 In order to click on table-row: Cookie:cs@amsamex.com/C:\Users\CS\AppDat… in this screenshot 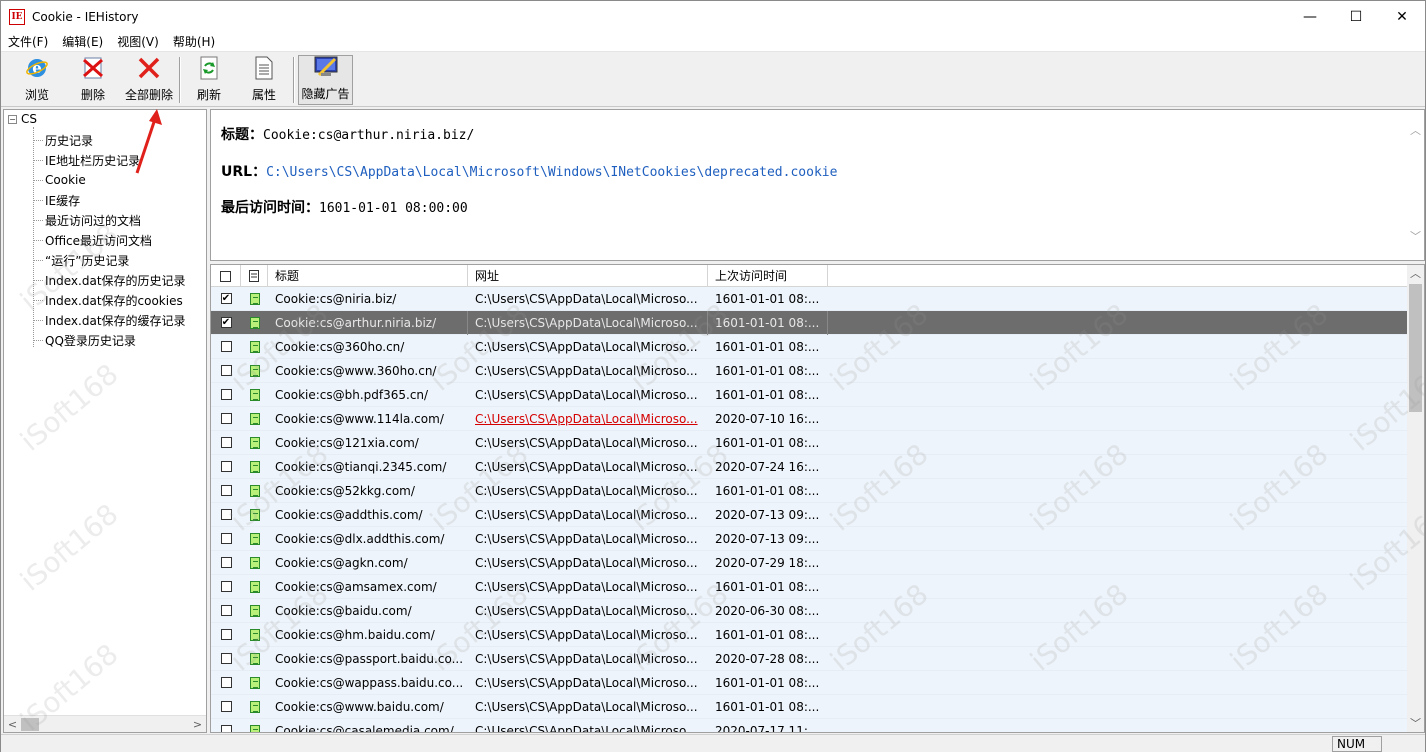, I will do `click(810, 587)`.